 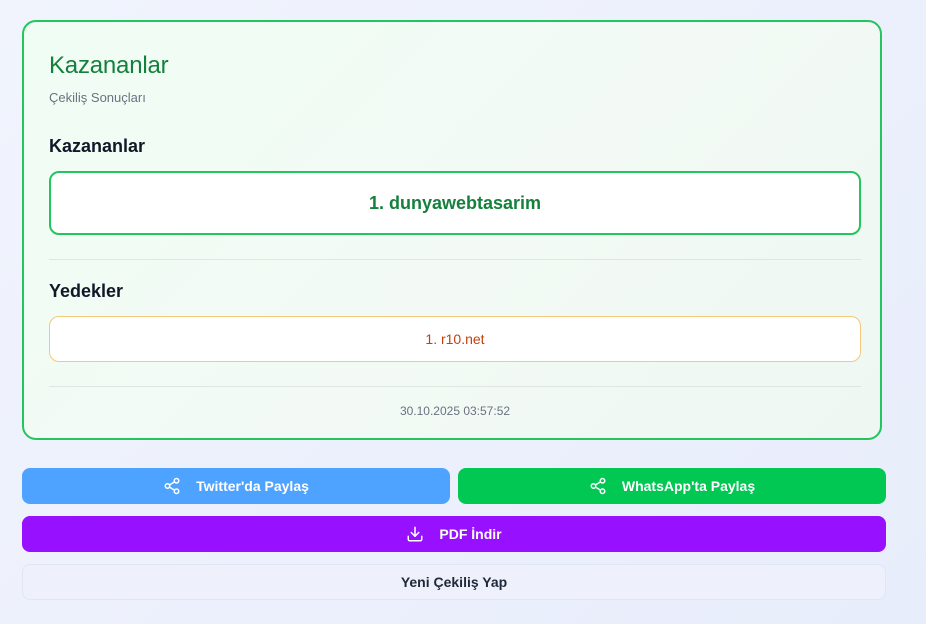 I want to click on backups-heading: Yedekler, so click(x=86, y=291).